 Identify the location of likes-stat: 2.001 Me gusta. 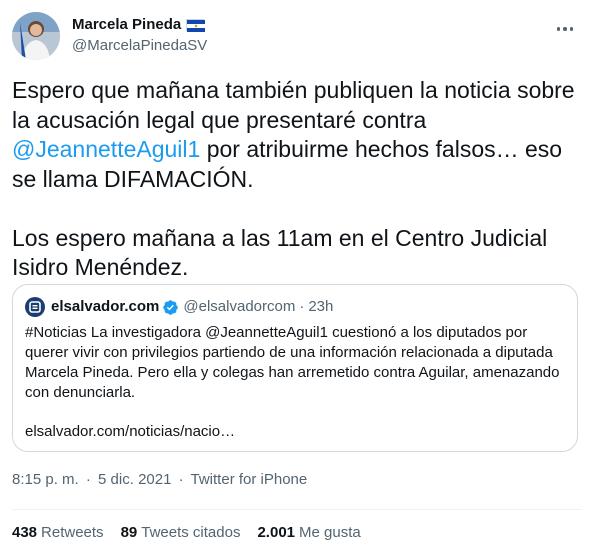
(308, 533).